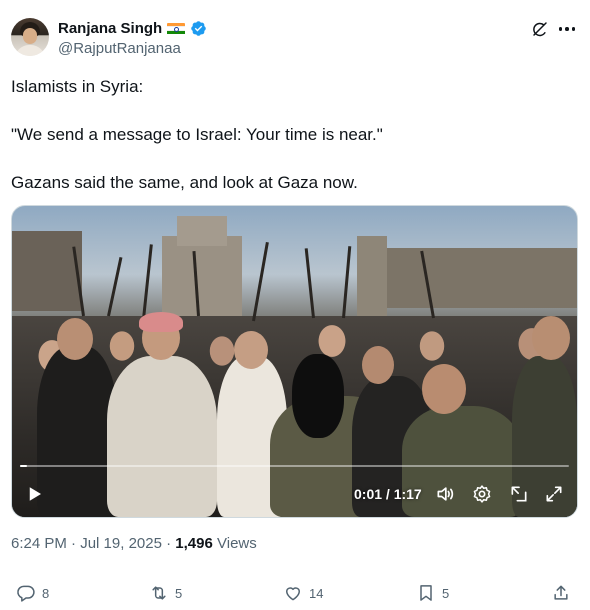 The image size is (590, 610). I want to click on views-count: 1,496, so click(194, 543).